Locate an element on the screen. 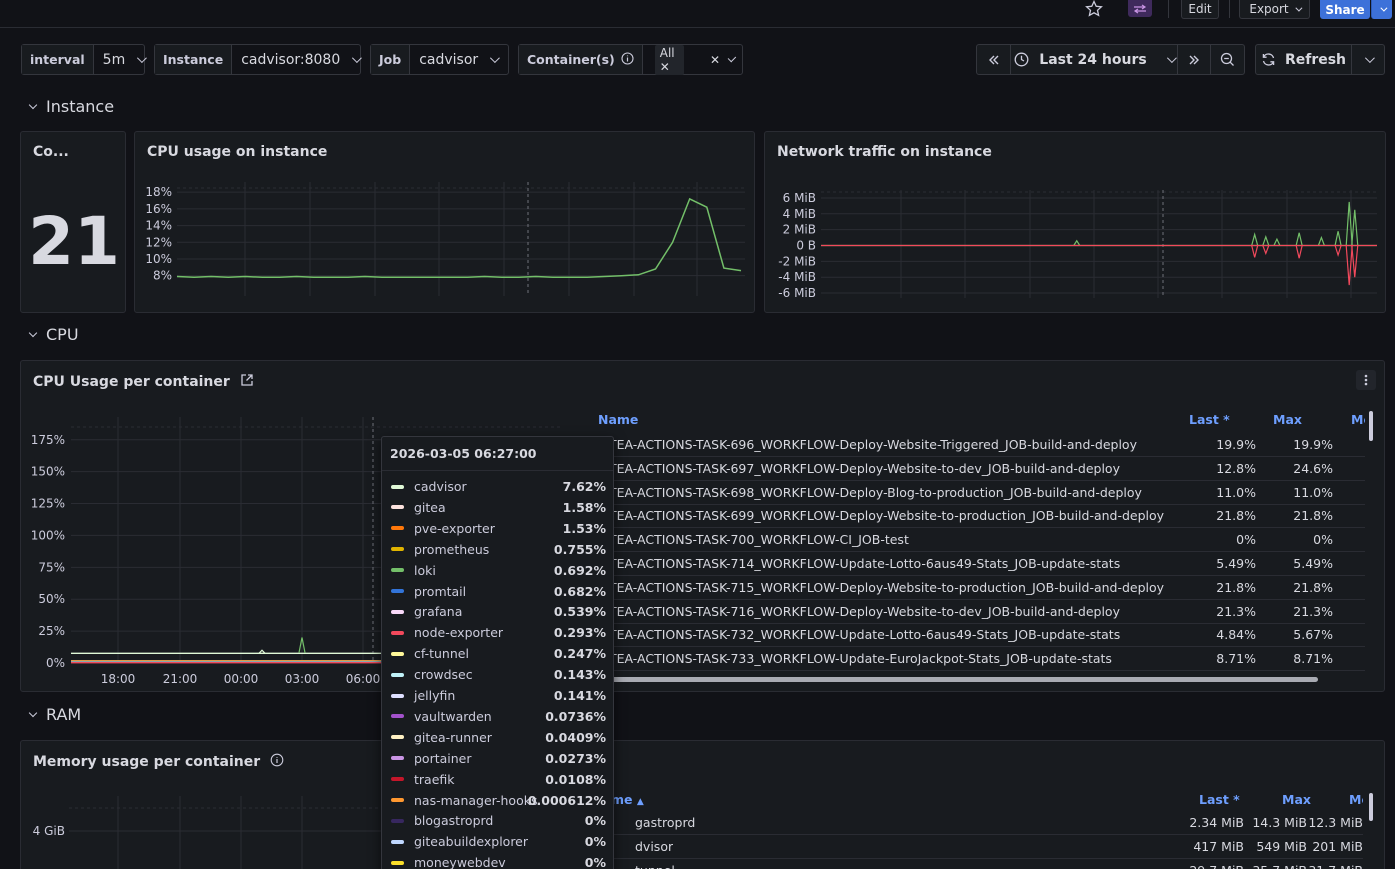  shift-forward-button is located at coordinates (1194, 59).